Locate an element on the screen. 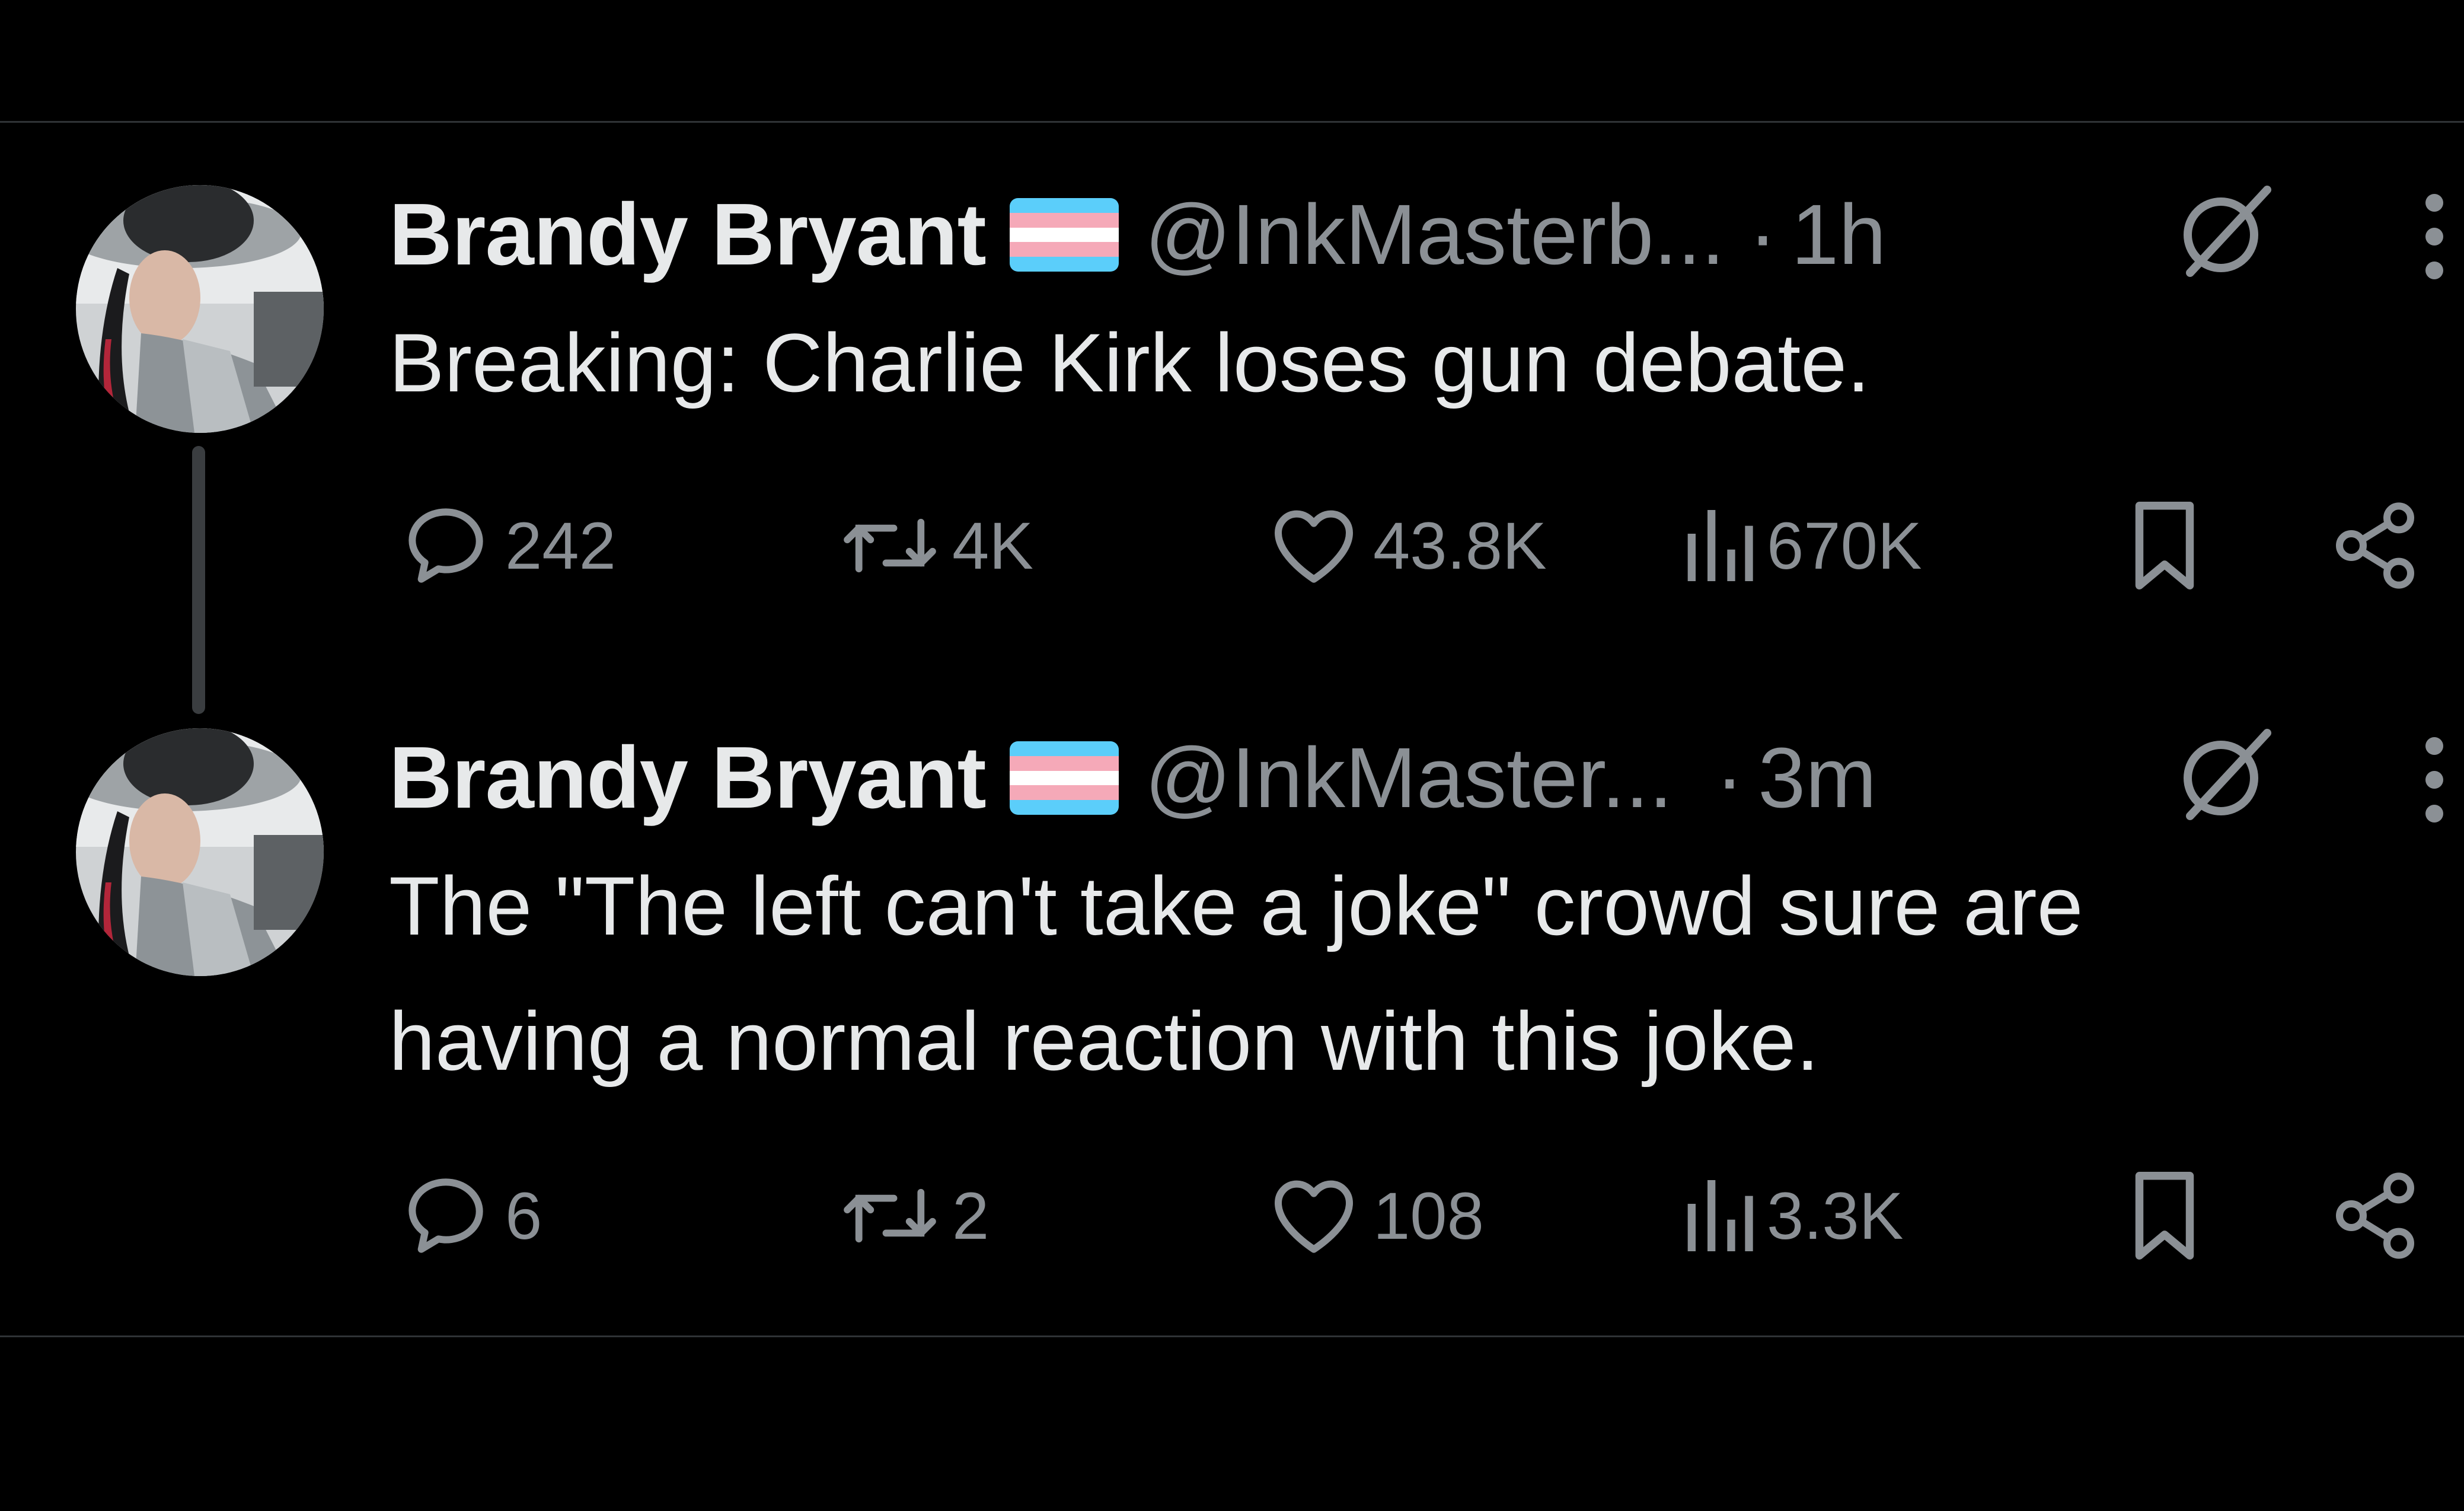 This screenshot has height=1511, width=2464. like-button: 108 is located at coordinates (1375, 1215).